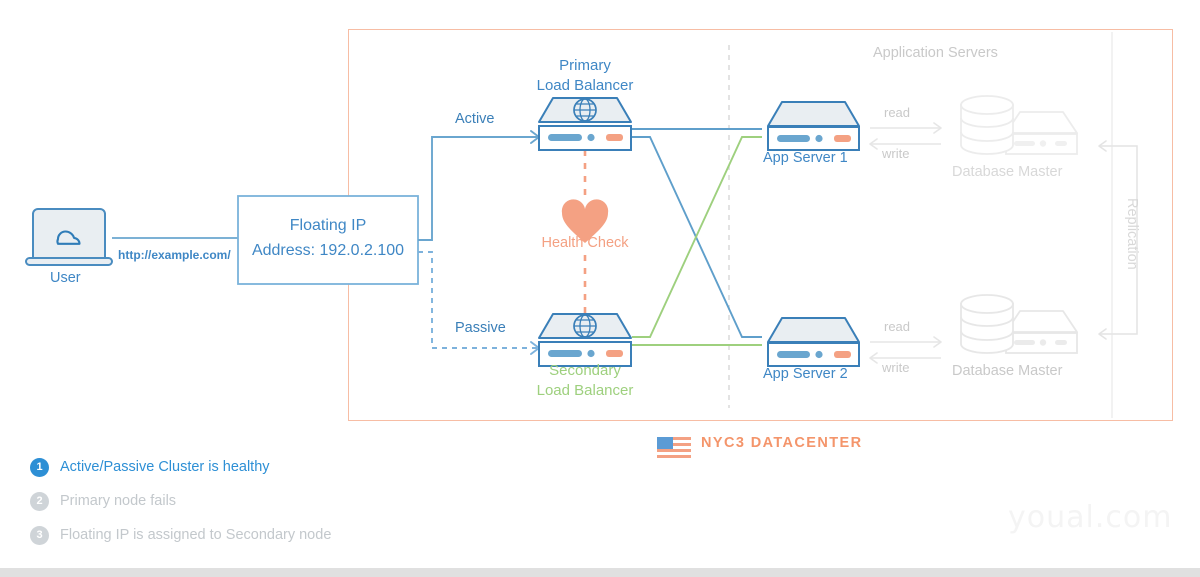 This screenshot has width=1200, height=577. Describe the element at coordinates (585, 85) in the screenshot. I see `primary-lb-line2: Load Balancer` at that location.